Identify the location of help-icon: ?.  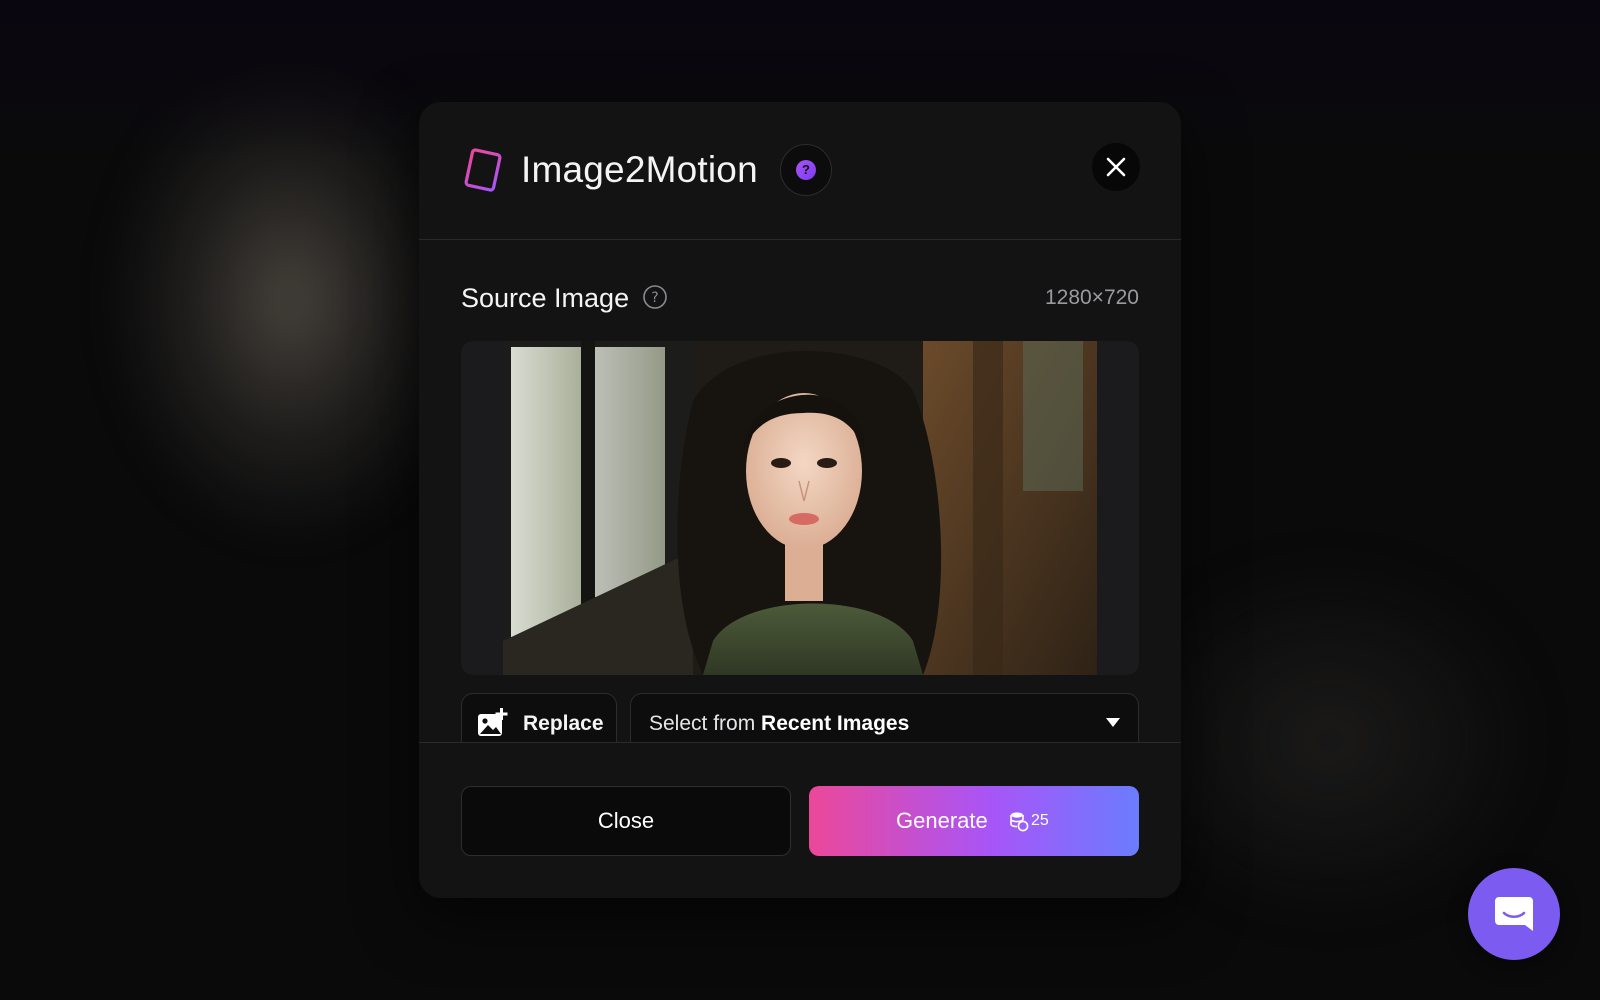
(806, 170).